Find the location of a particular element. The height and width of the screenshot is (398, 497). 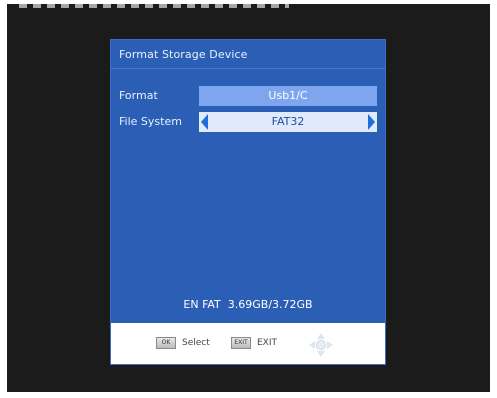

format-row: Format Usb1/C is located at coordinates (248, 96).